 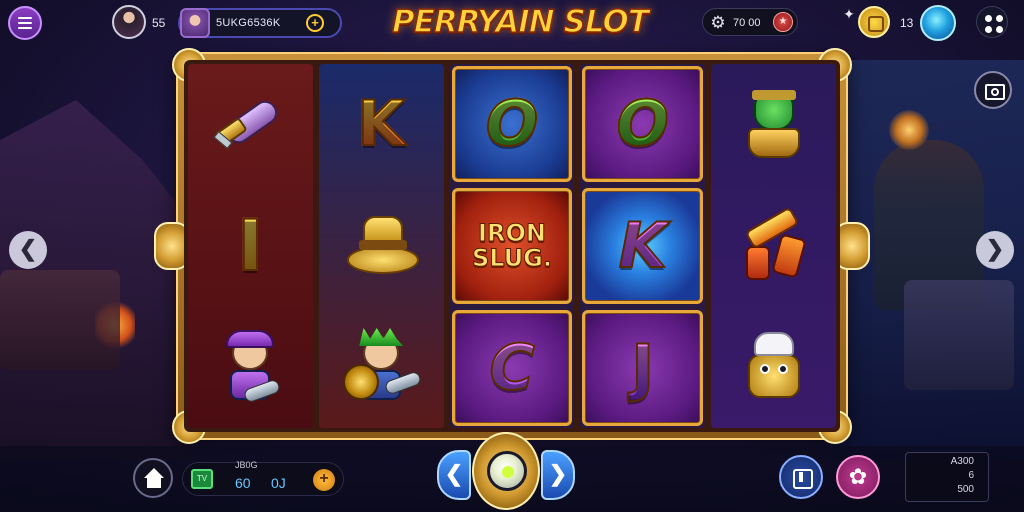 I want to click on symbol-blaster, so click(x=250, y=124).